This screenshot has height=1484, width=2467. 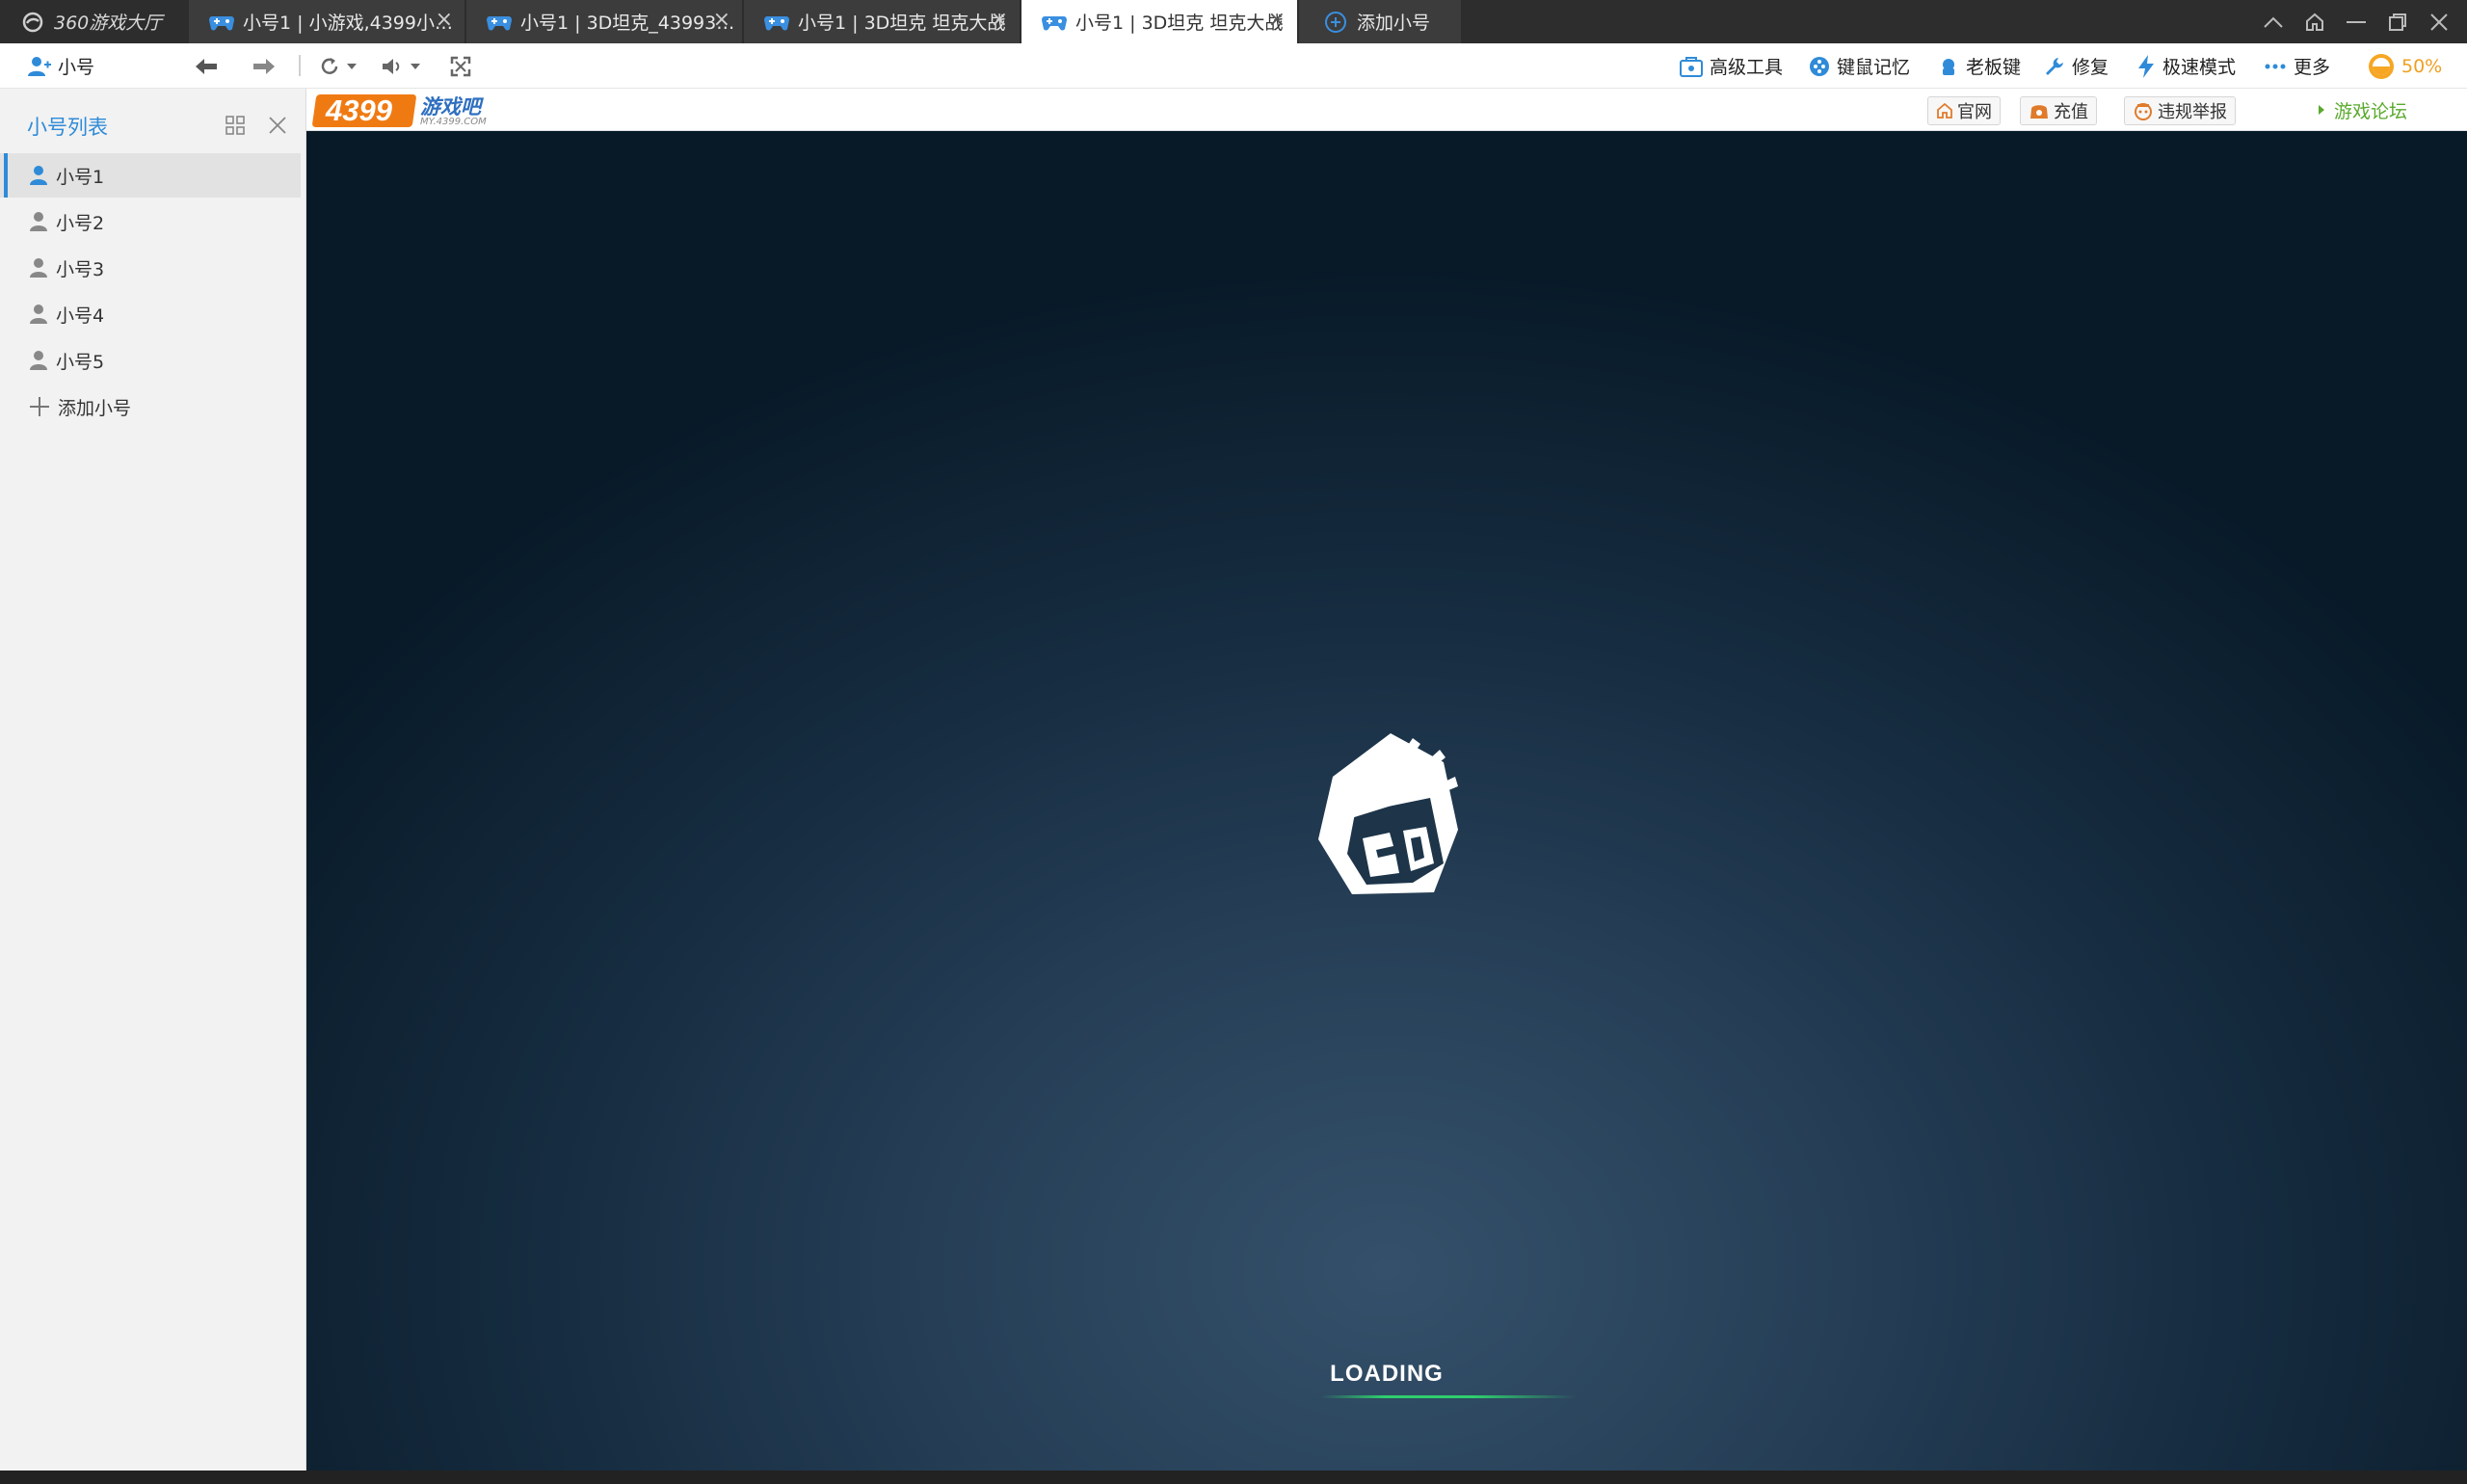 I want to click on add-account-label: 添加小号, so click(x=95, y=408).